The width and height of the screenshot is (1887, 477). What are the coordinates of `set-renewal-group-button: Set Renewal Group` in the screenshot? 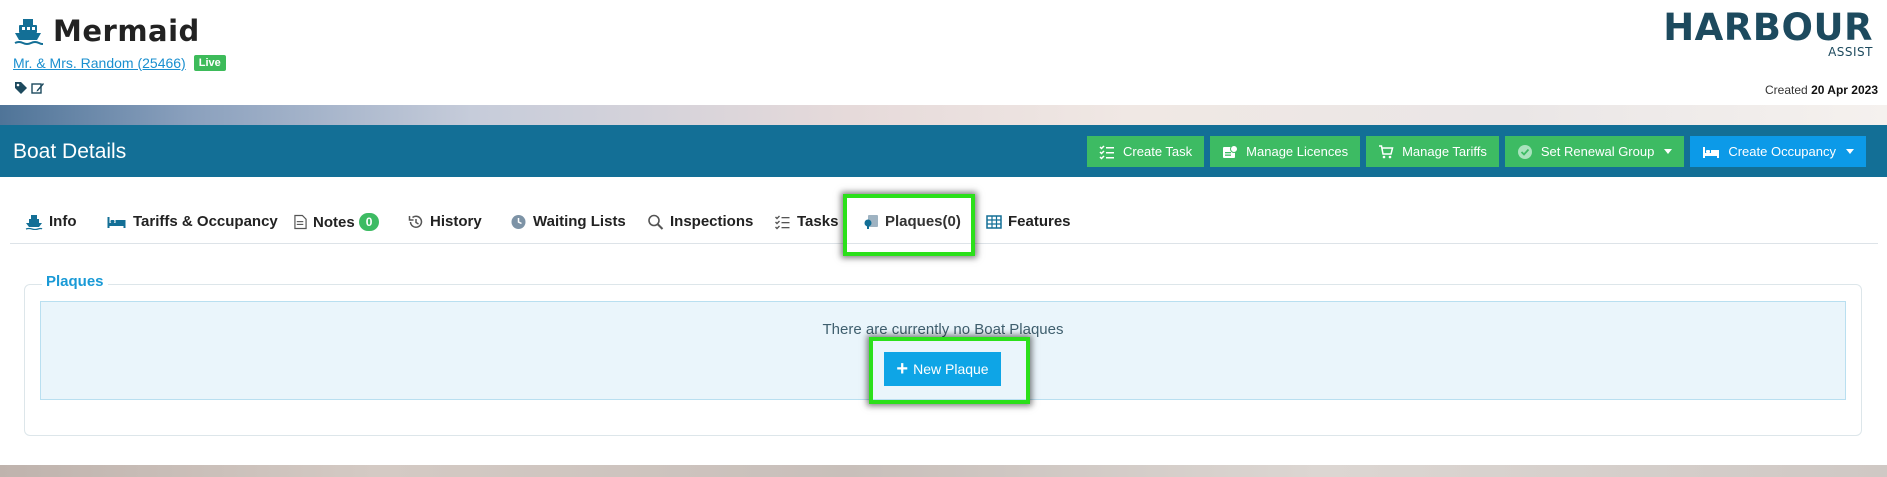 It's located at (1594, 151).